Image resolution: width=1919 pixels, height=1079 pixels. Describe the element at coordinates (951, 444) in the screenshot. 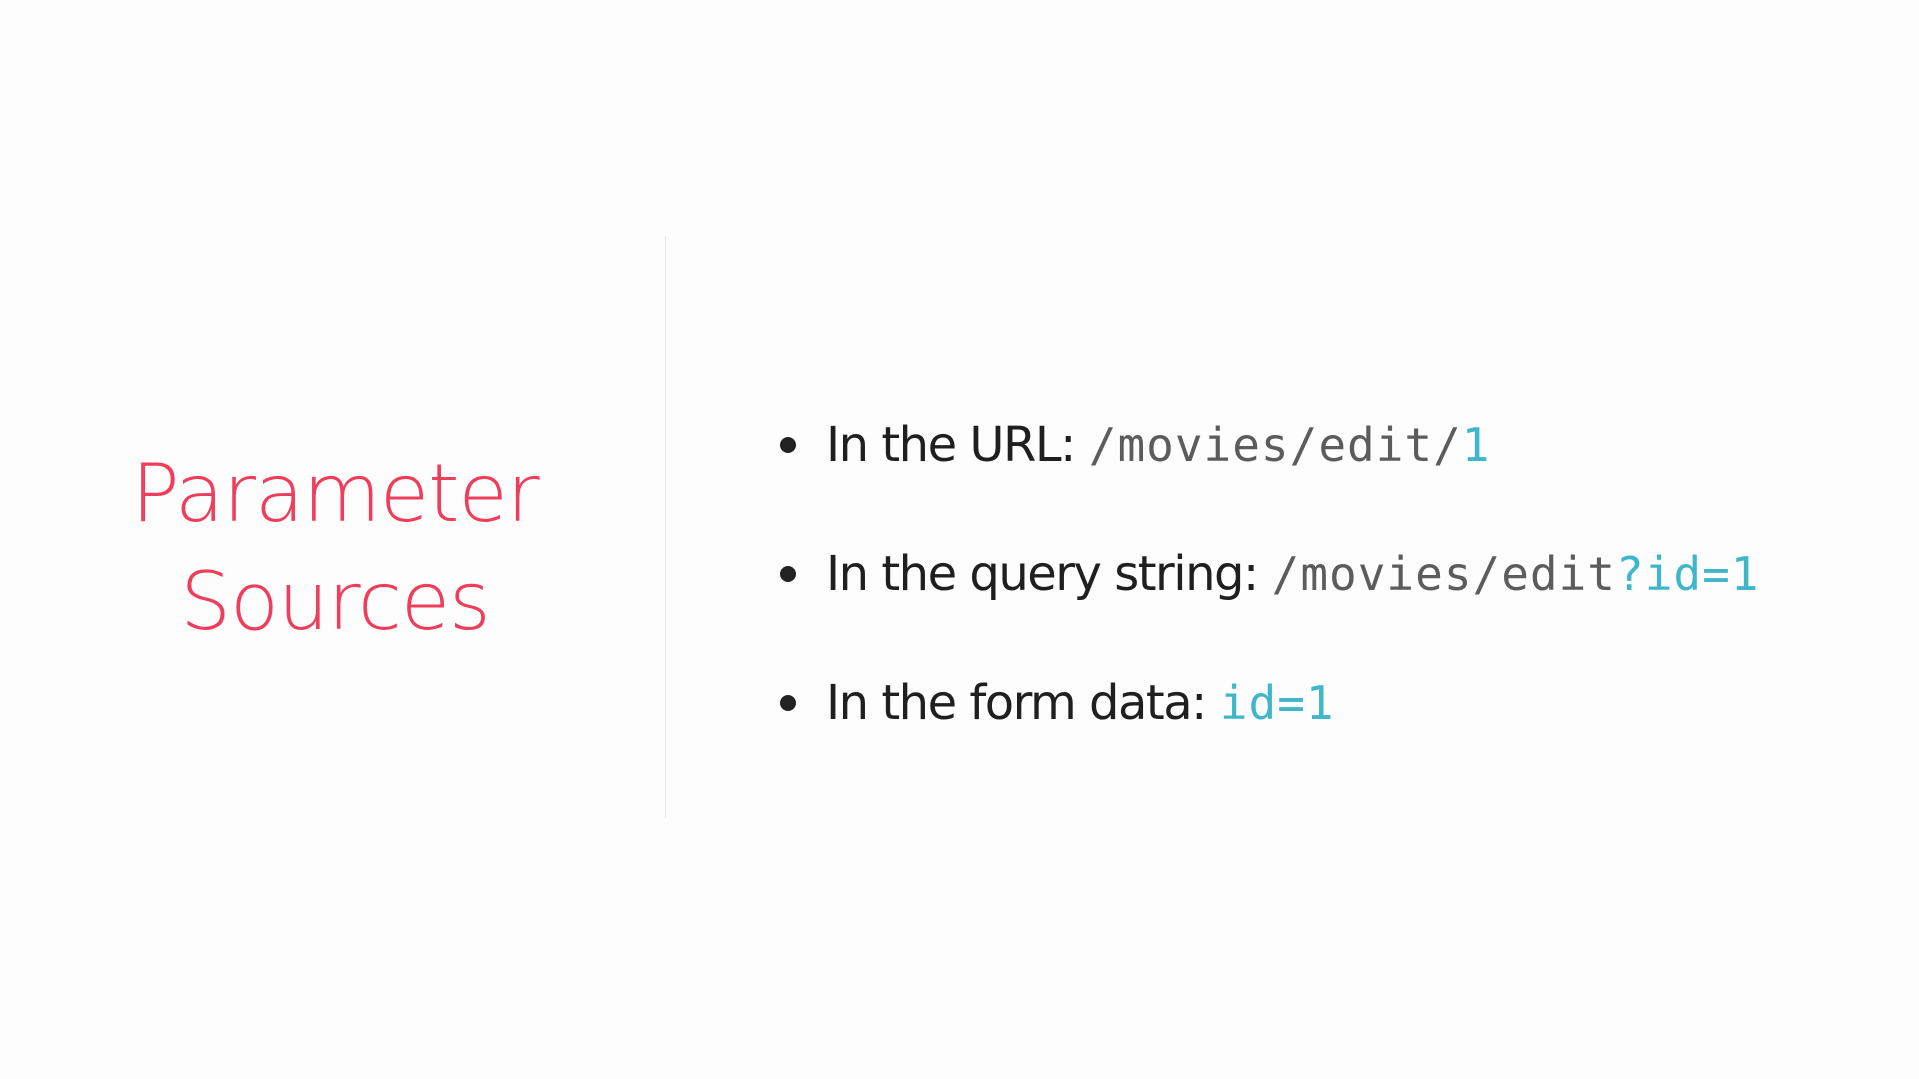

I see `bullet-label: In the URL:` at that location.